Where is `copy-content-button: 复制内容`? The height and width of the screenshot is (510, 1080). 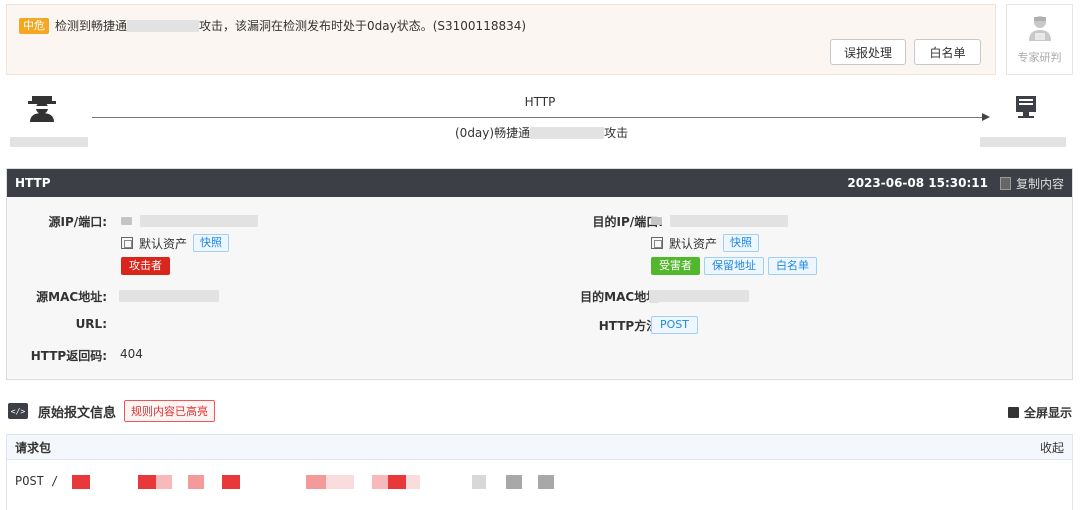 copy-content-button: 复制内容 is located at coordinates (1031, 183).